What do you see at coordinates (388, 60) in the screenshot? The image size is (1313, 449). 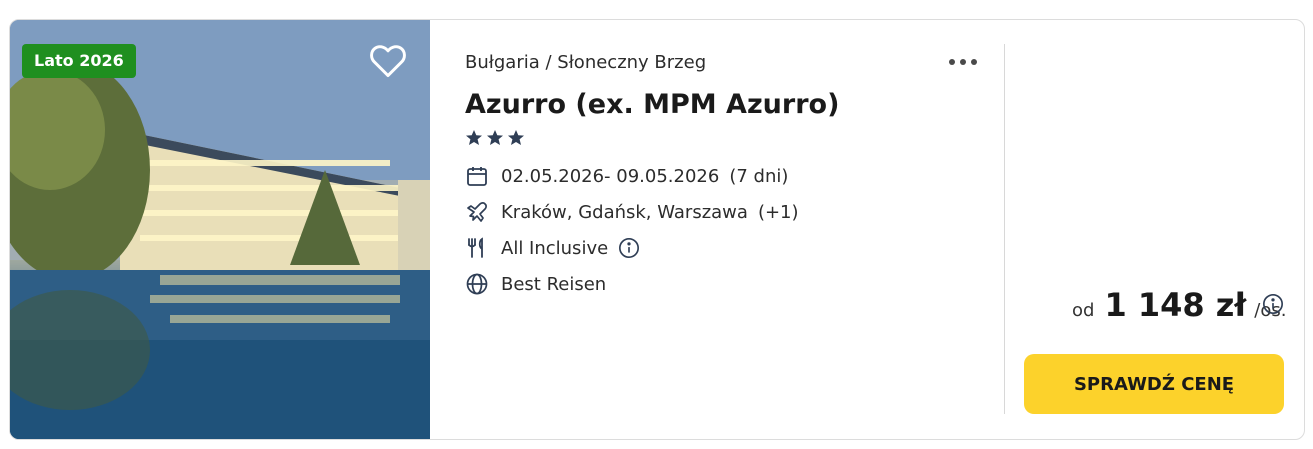 I see `heart-icon` at bounding box center [388, 60].